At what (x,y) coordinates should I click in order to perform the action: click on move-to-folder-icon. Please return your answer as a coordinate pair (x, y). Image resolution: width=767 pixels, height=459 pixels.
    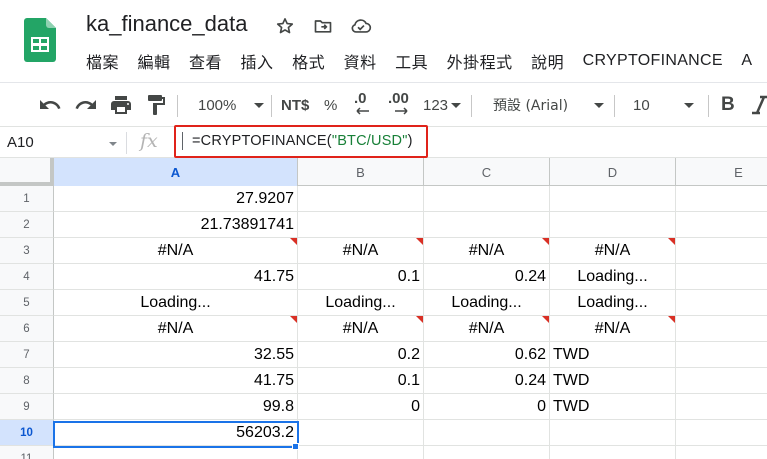
    Looking at the image, I should click on (323, 26).